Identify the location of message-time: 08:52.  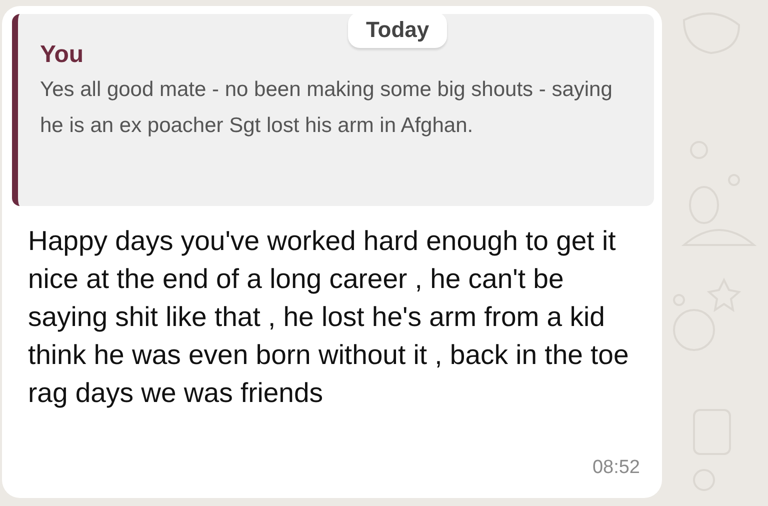
(616, 468).